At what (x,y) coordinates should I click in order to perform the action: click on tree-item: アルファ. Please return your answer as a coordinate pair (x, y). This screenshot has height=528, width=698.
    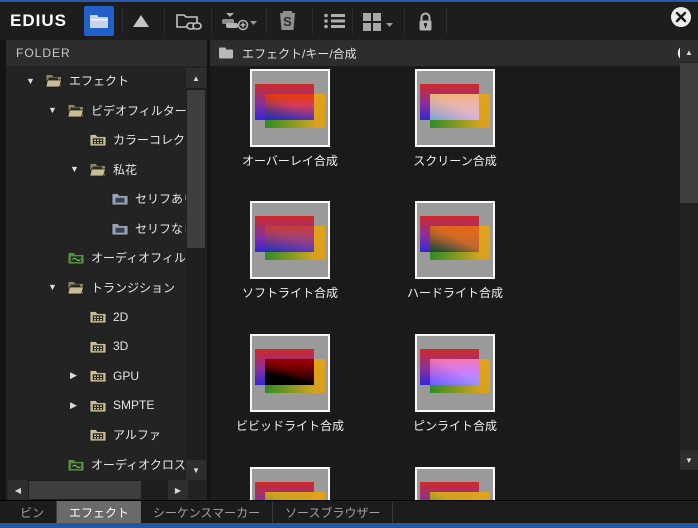
    Looking at the image, I should click on (106, 435).